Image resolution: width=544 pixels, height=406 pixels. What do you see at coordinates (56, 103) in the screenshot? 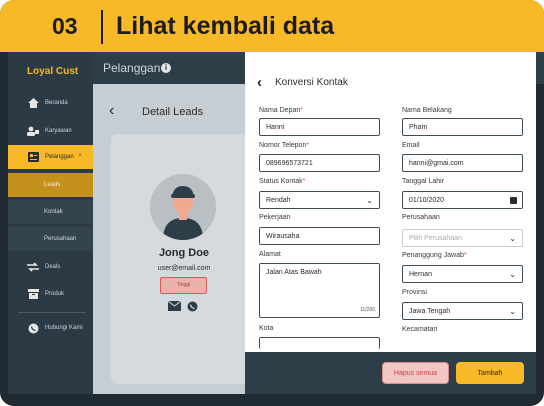
I see `sidebar-item-label: Beranda` at bounding box center [56, 103].